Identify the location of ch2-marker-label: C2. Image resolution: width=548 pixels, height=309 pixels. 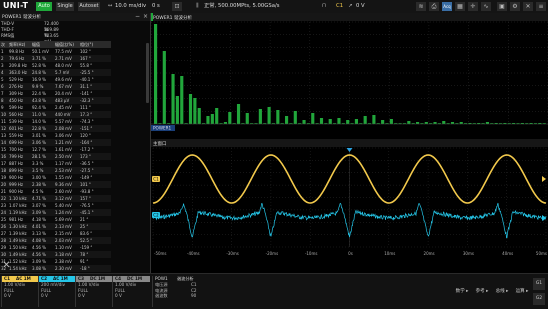
(156, 215).